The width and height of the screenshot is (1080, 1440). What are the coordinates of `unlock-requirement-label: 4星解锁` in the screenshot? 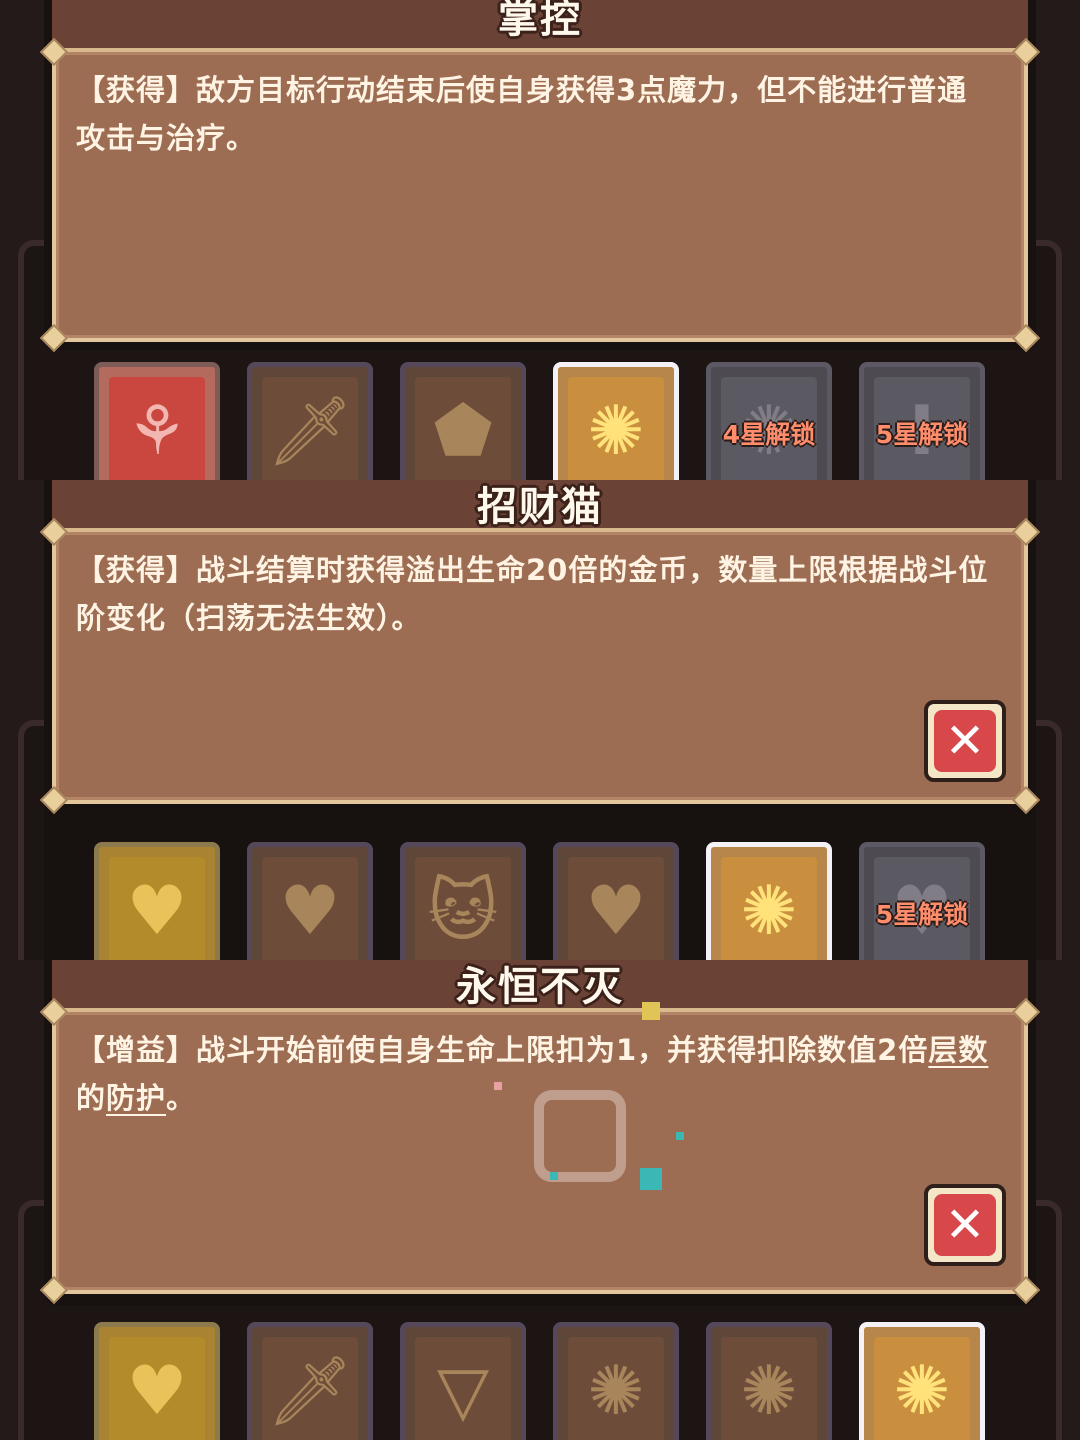 It's located at (769, 434).